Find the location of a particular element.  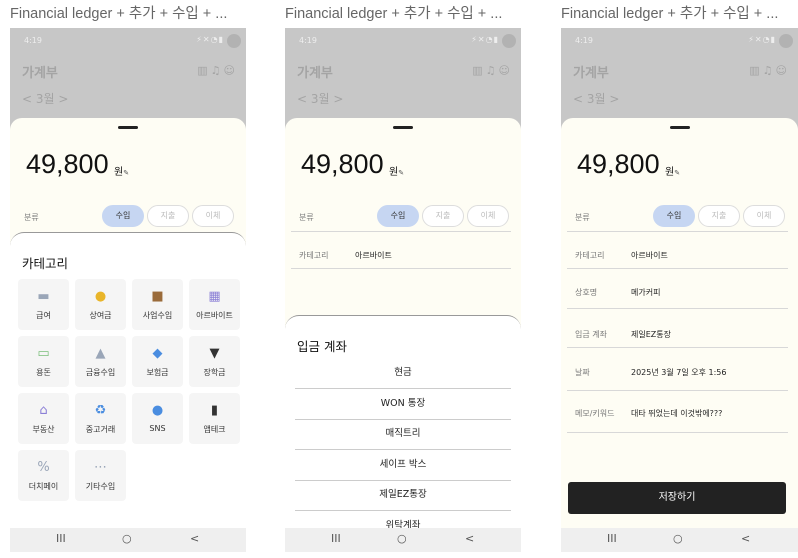

phone-icon: ▮ is located at coordinates (214, 410).